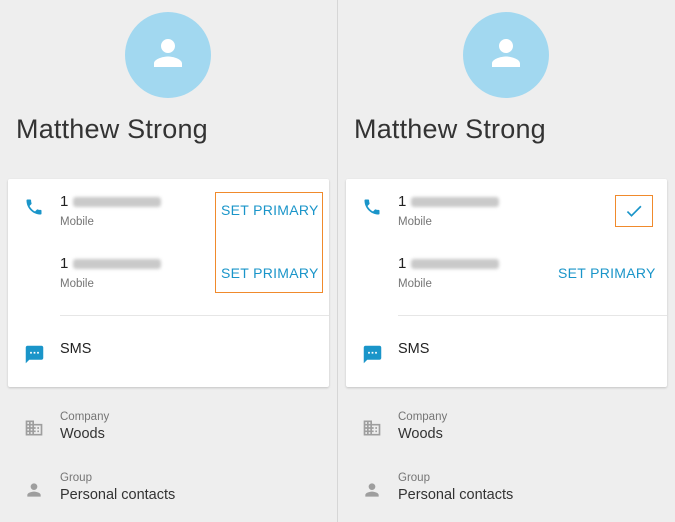 This screenshot has width=675, height=522. Describe the element at coordinates (607, 273) in the screenshot. I see `set-primary-button: SET PRIMARY` at that location.